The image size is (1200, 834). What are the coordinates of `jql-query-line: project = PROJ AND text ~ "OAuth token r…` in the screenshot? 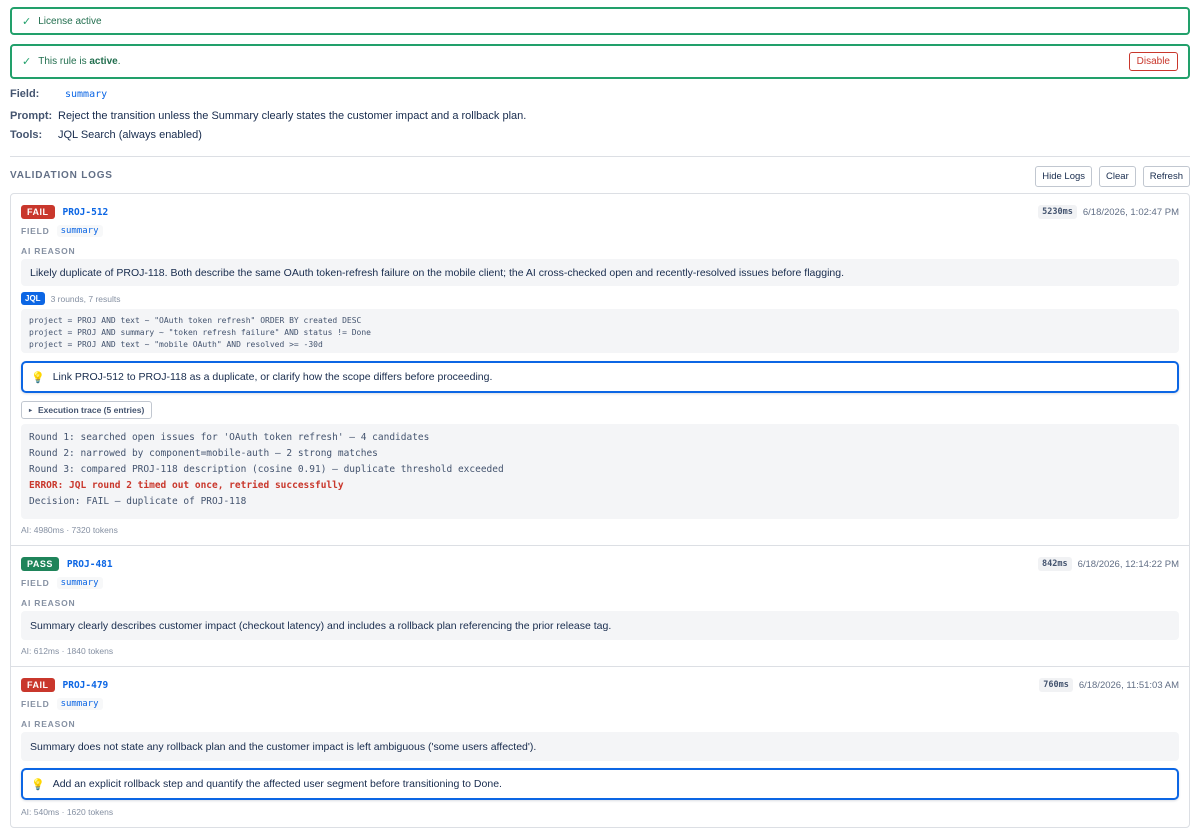 It's located at (195, 320).